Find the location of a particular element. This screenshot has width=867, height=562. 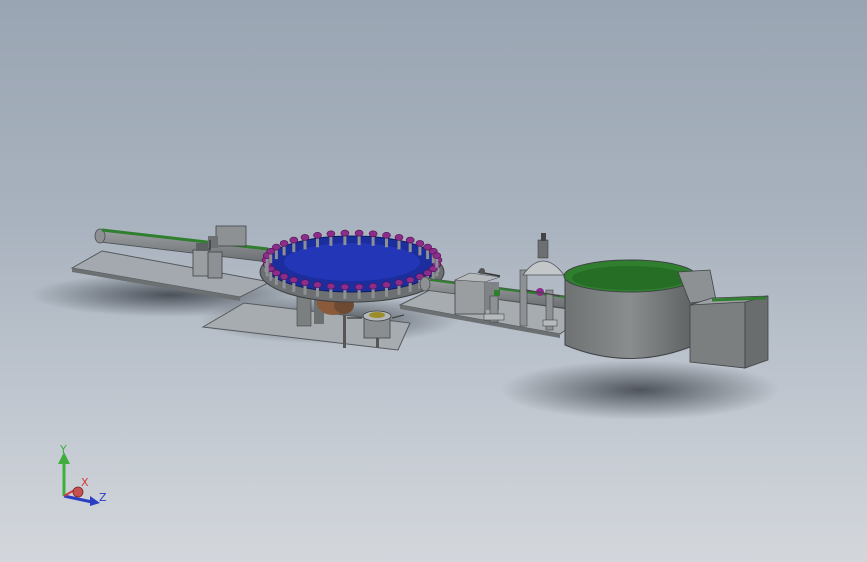

x-axis-label: X is located at coordinates (85, 482).